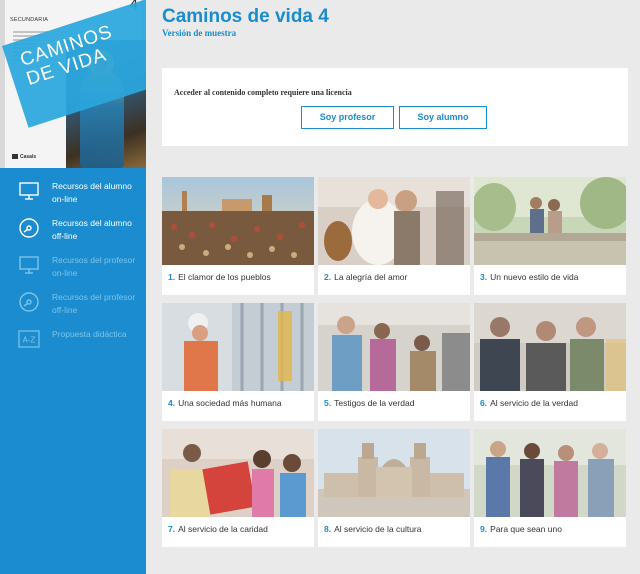 The width and height of the screenshot is (640, 574). Describe the element at coordinates (89, 334) in the screenshot. I see `menu-item-label: Propuesta didáctica` at that location.